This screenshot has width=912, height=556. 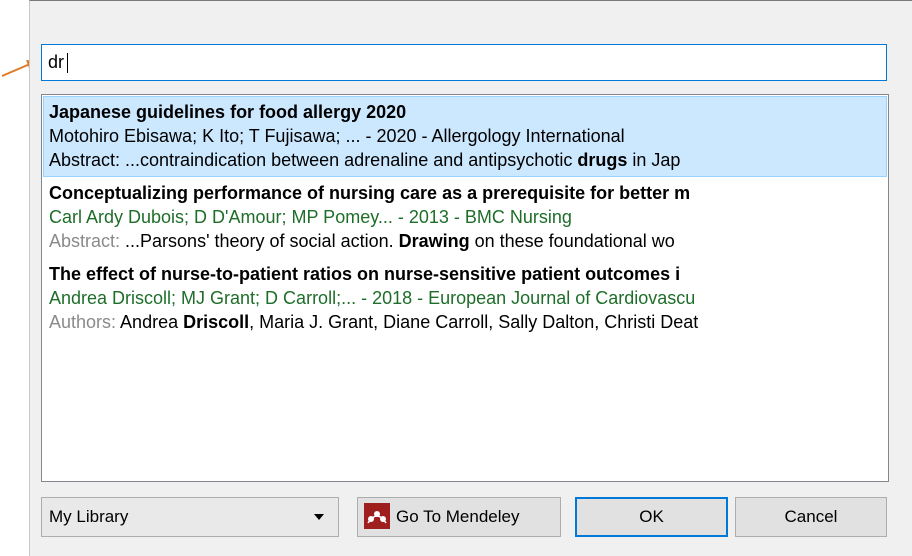 What do you see at coordinates (464, 62) in the screenshot?
I see `search-input` at bounding box center [464, 62].